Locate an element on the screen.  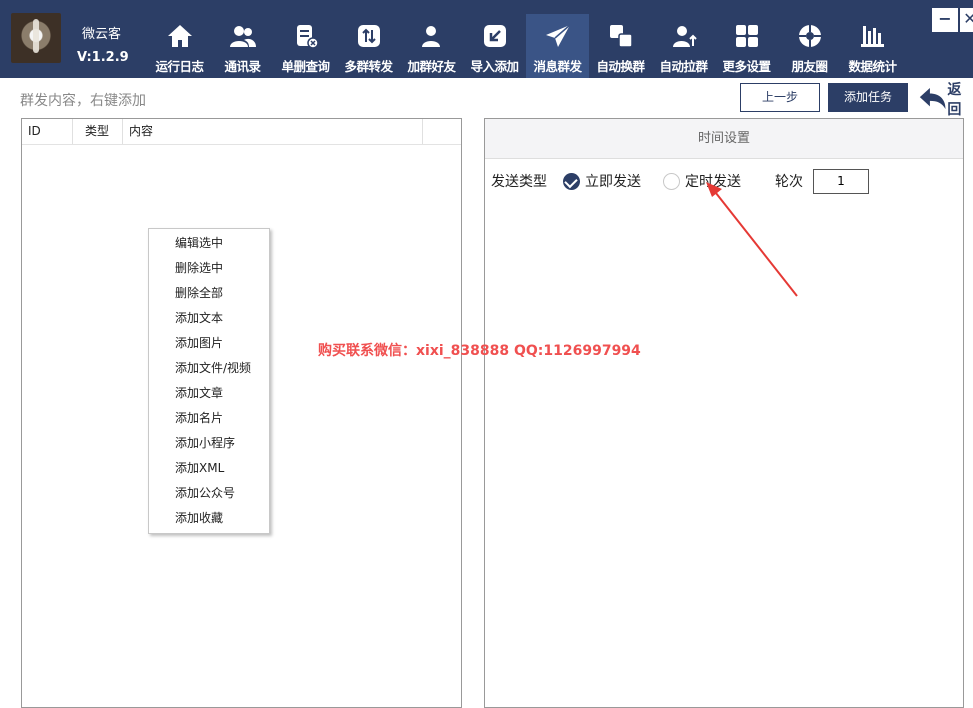
menu-item-add-file-video: 添加文件/视频 is located at coordinates (209, 368).